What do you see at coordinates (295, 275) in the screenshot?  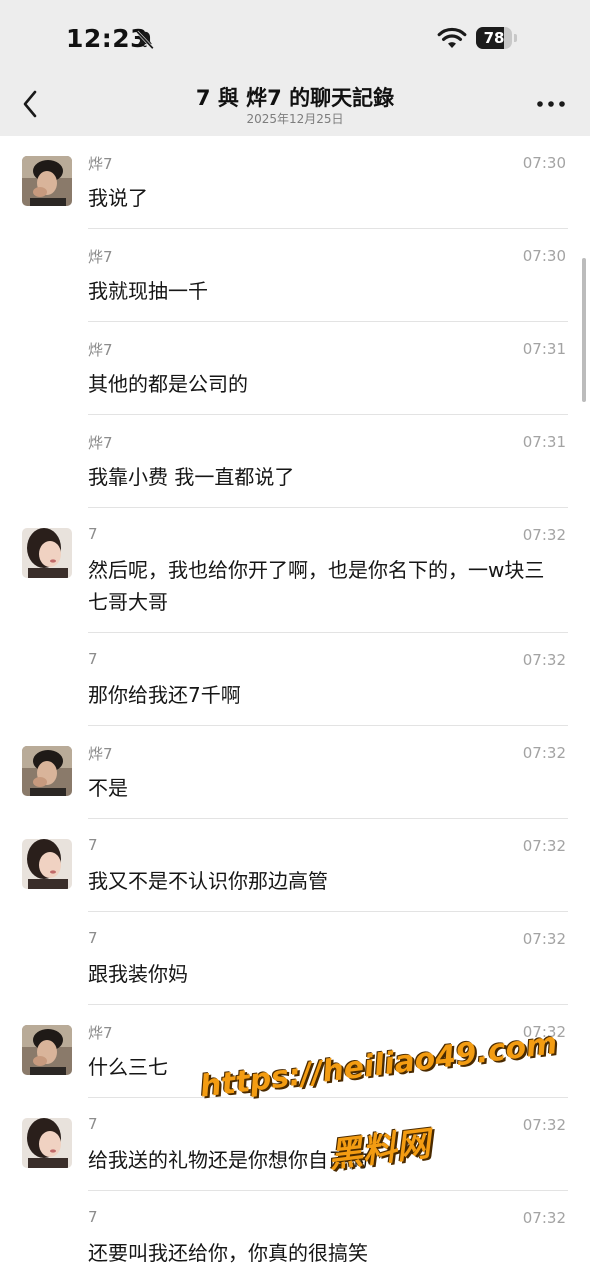 I see `message-item: 烨7 07:30 我就现抽一千` at bounding box center [295, 275].